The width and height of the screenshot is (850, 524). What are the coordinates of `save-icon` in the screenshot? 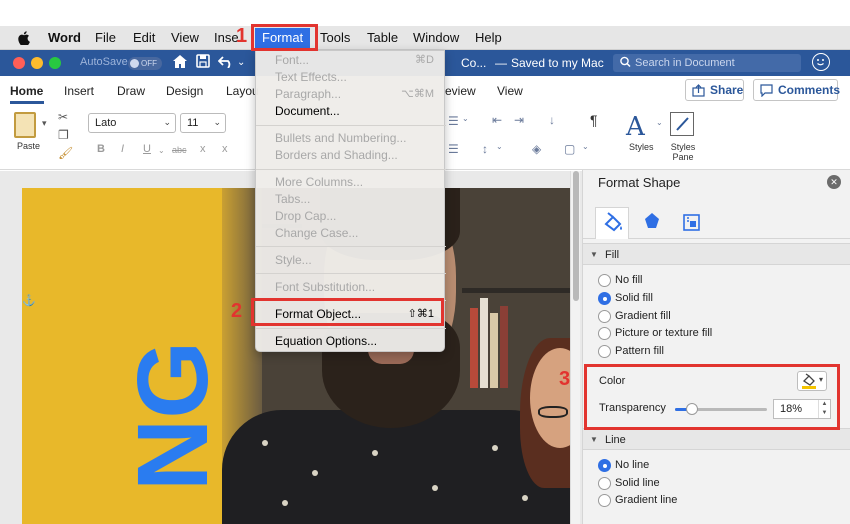 It's located at (203, 63).